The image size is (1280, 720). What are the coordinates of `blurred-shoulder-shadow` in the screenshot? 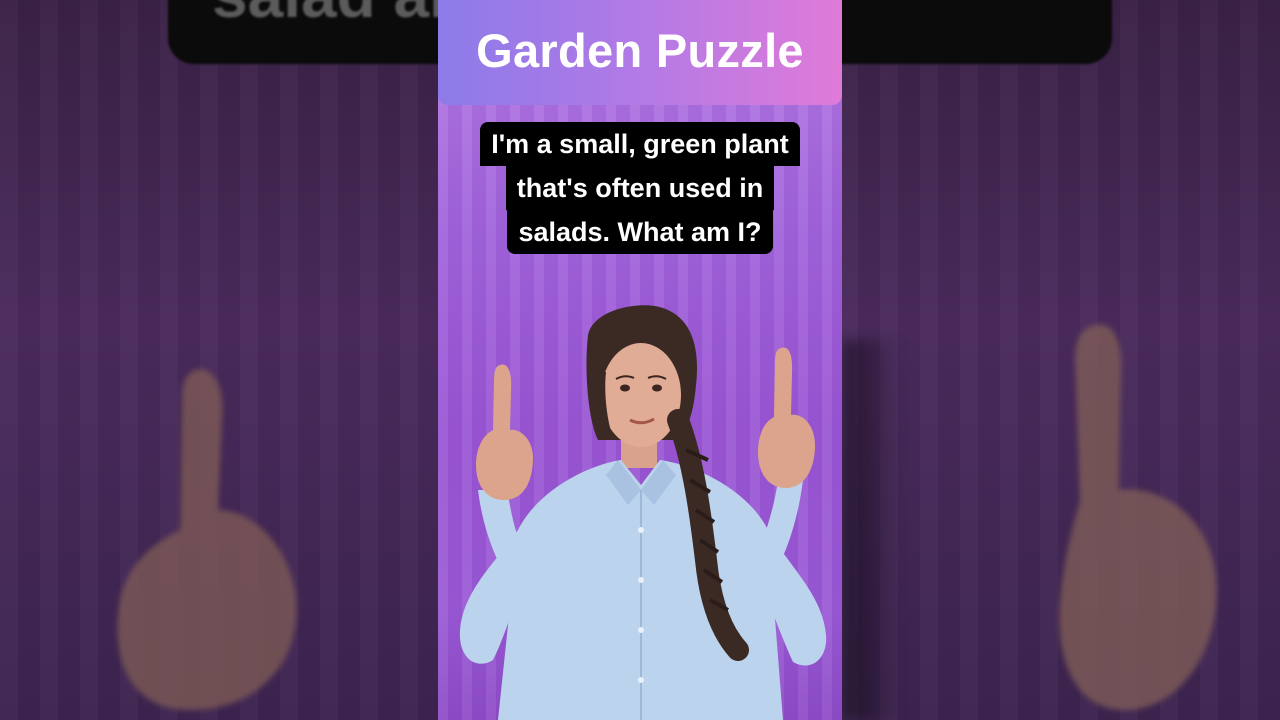 It's located at (872, 530).